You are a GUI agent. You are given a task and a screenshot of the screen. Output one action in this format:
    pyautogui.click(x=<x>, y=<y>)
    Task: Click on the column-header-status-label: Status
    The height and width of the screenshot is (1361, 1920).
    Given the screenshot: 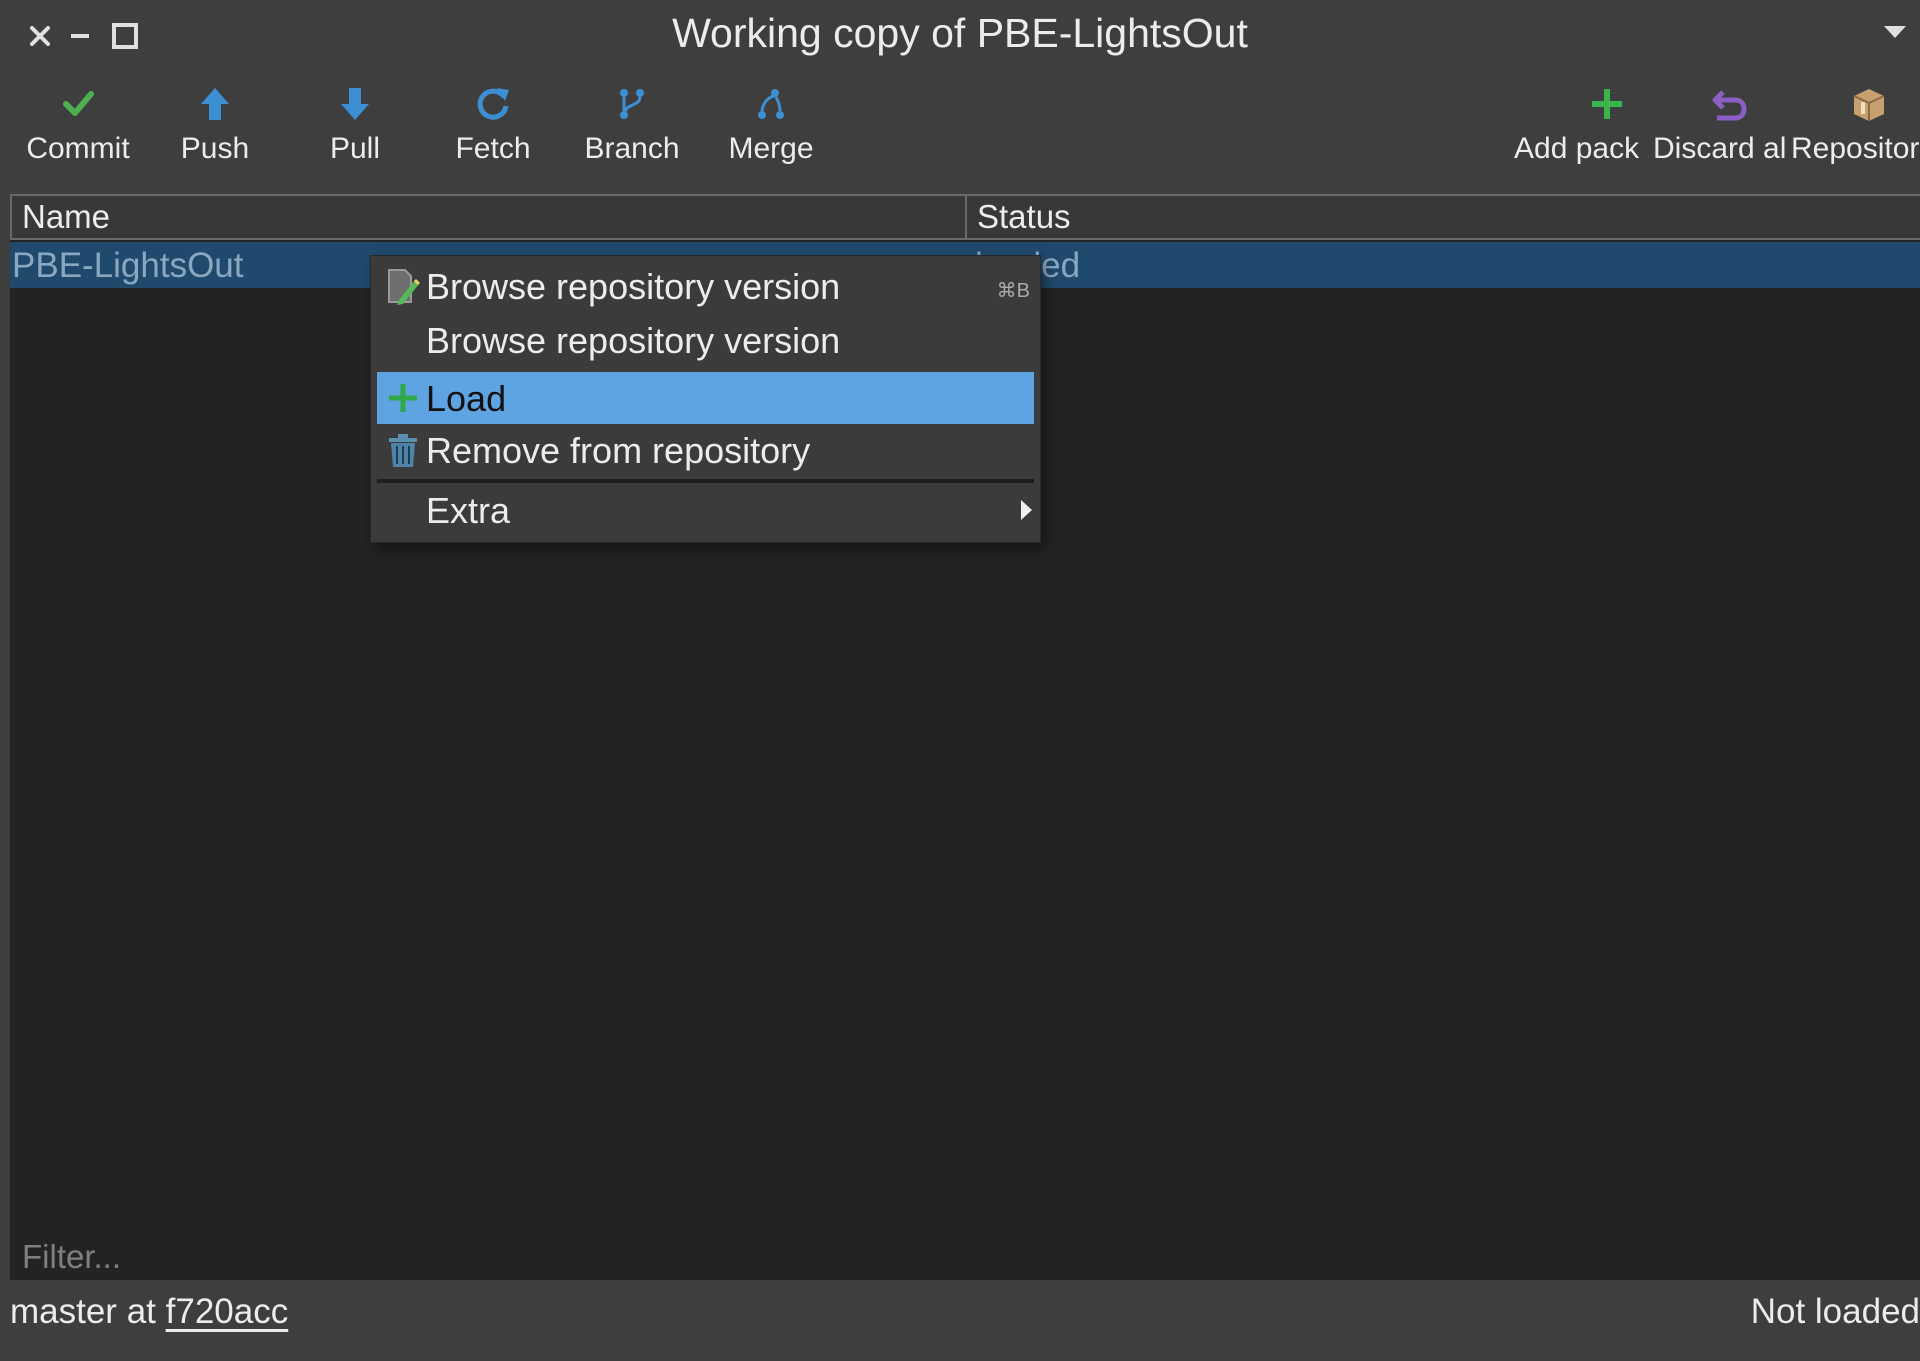 What is the action you would take?
    pyautogui.click(x=1024, y=216)
    